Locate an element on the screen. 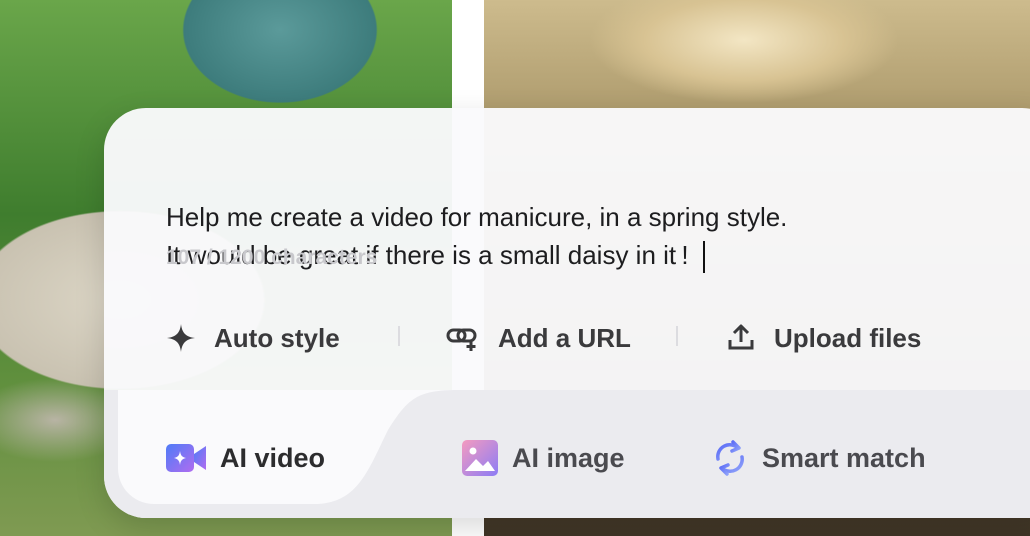  tab-ai-video: AI video is located at coordinates (245, 458).